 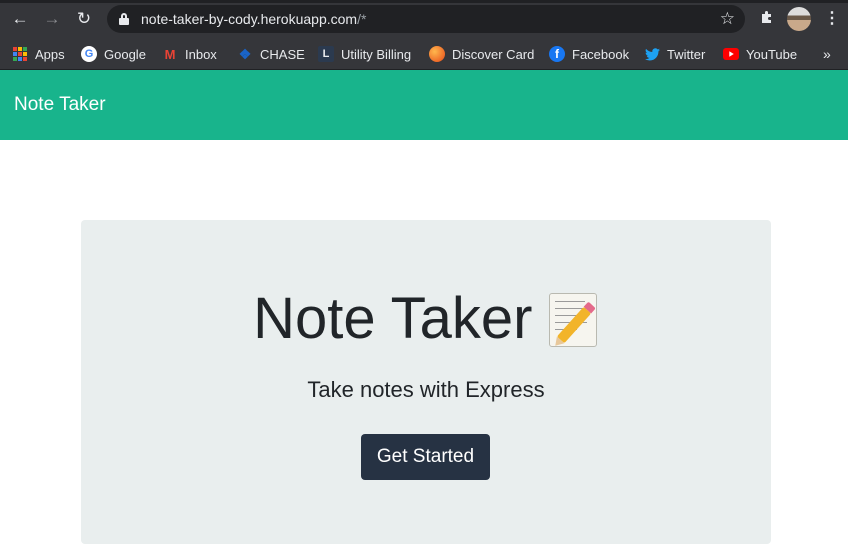 What do you see at coordinates (20, 54) in the screenshot?
I see `apps-grid-icon` at bounding box center [20, 54].